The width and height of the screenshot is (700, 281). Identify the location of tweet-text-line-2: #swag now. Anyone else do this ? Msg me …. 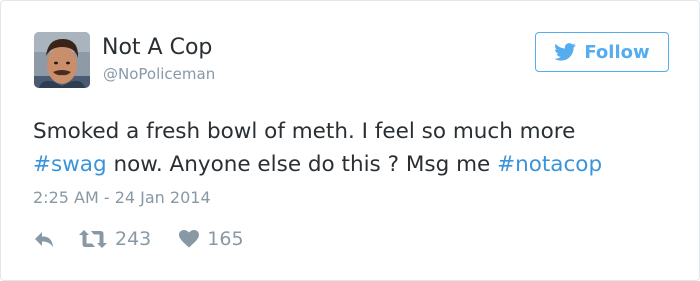
(358, 164).